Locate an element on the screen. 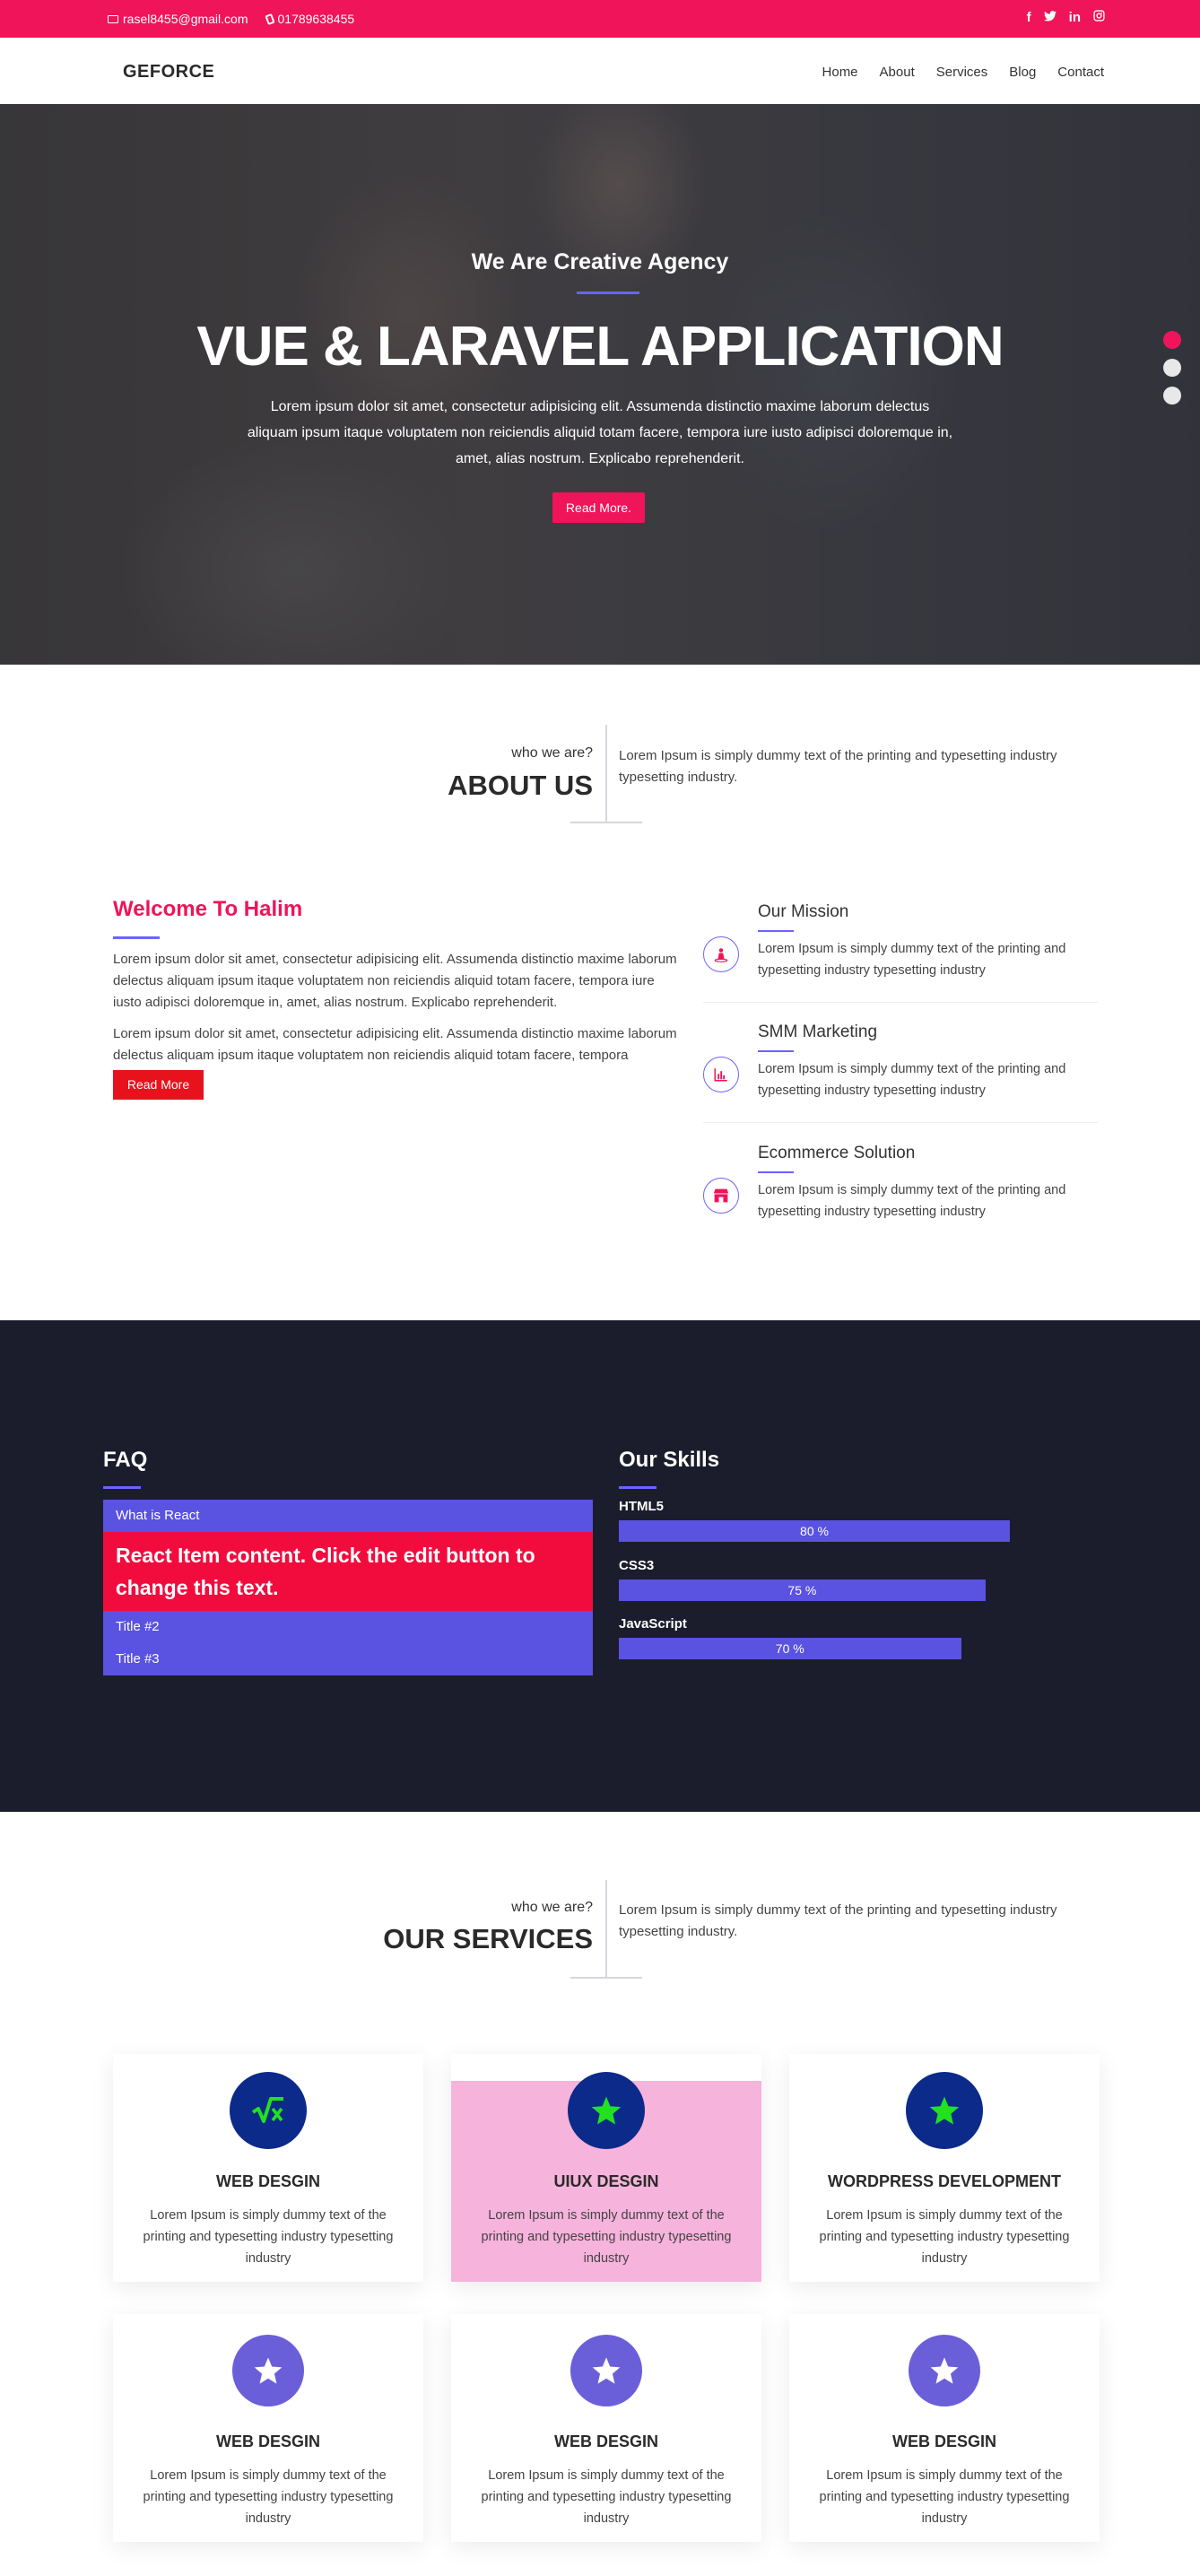 This screenshot has height=2576, width=1200. skill-progress-bar: 80 % is located at coordinates (814, 1531).